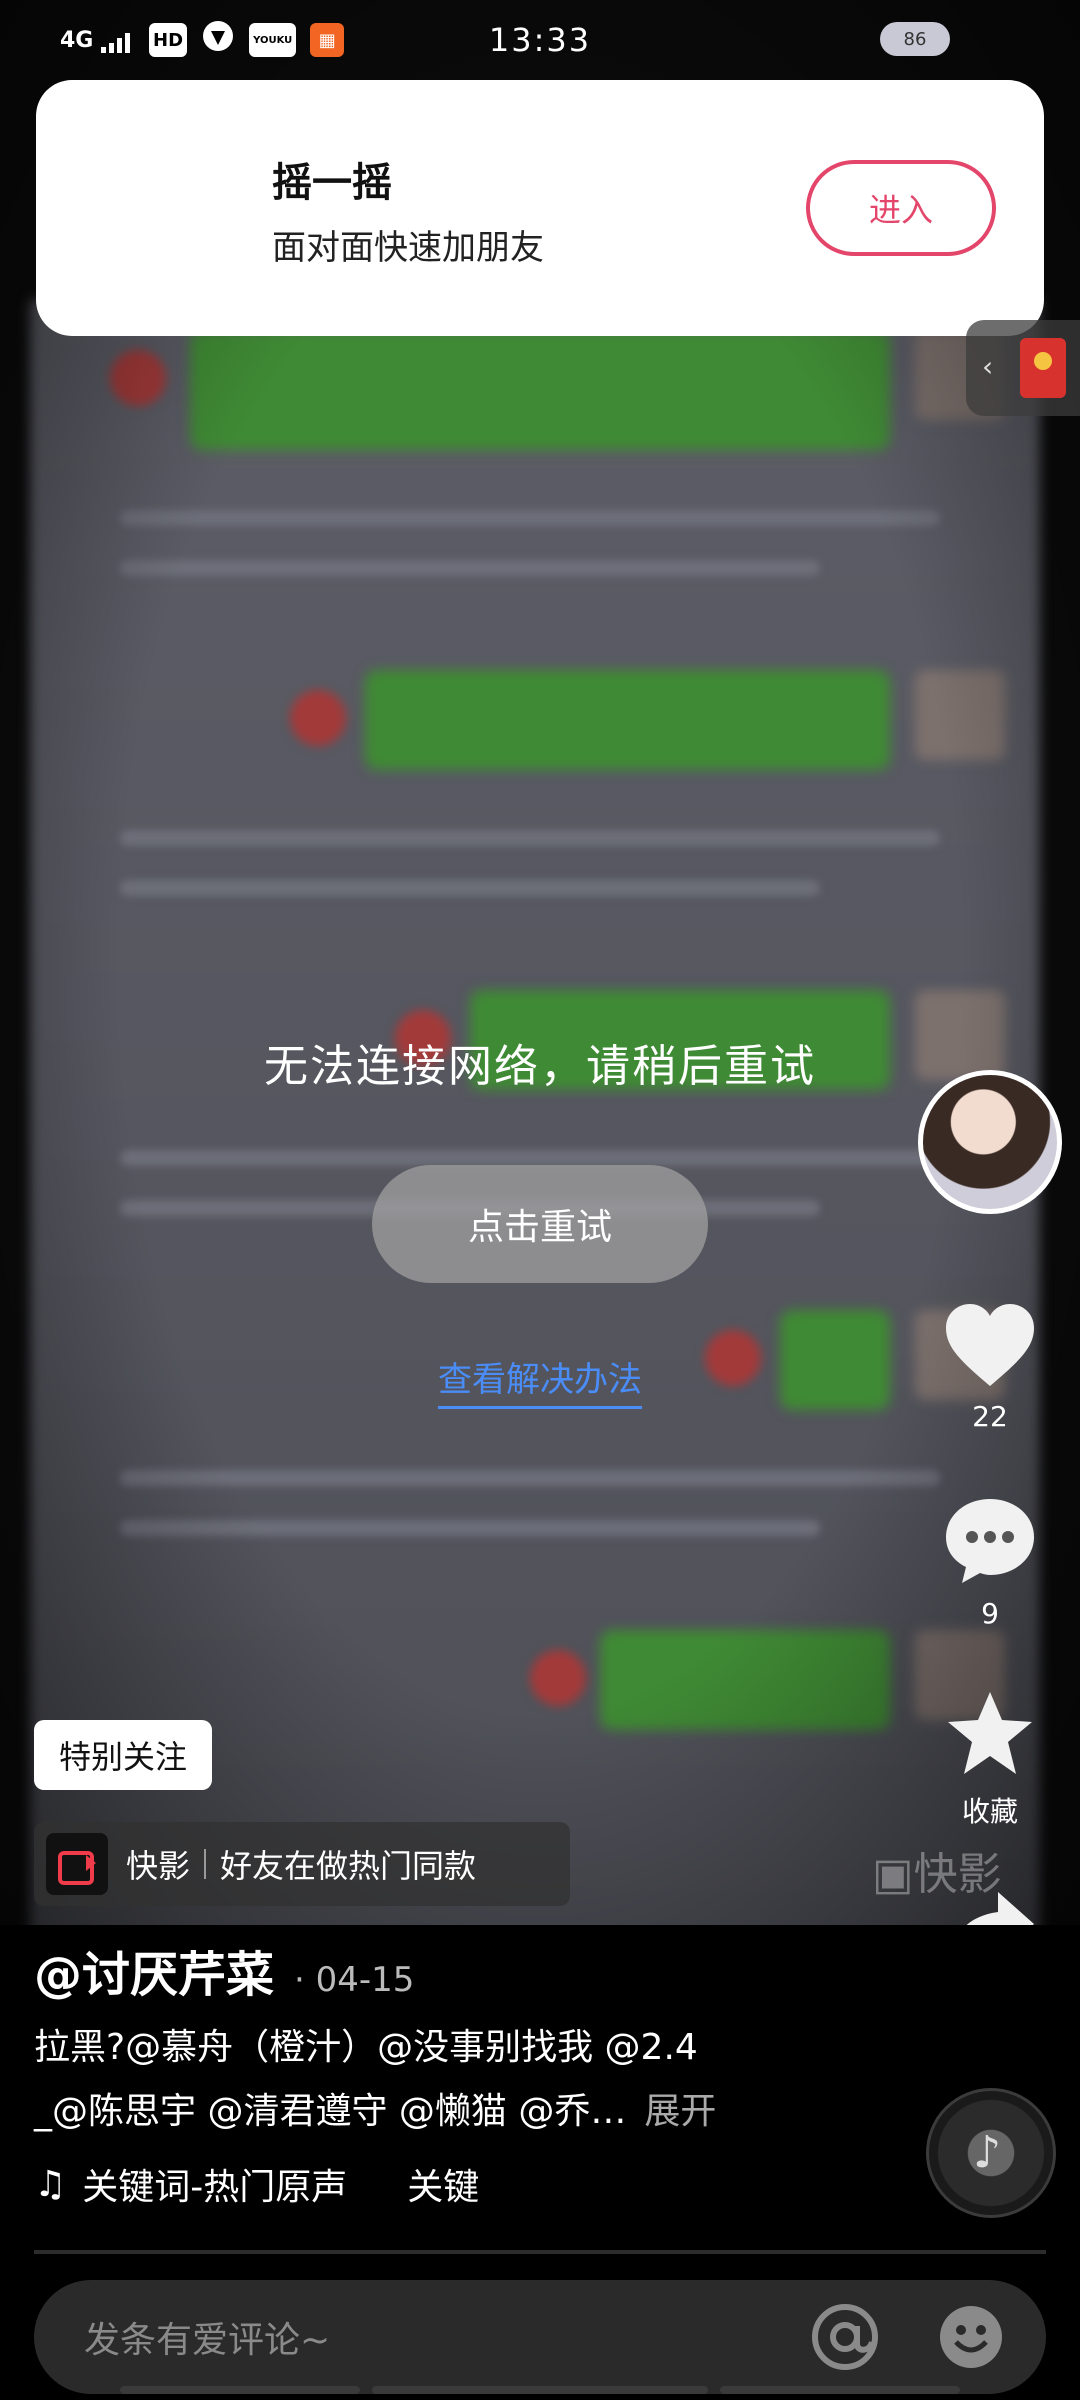 The width and height of the screenshot is (1080, 2400). What do you see at coordinates (205, 1864) in the screenshot?
I see `divider` at bounding box center [205, 1864].